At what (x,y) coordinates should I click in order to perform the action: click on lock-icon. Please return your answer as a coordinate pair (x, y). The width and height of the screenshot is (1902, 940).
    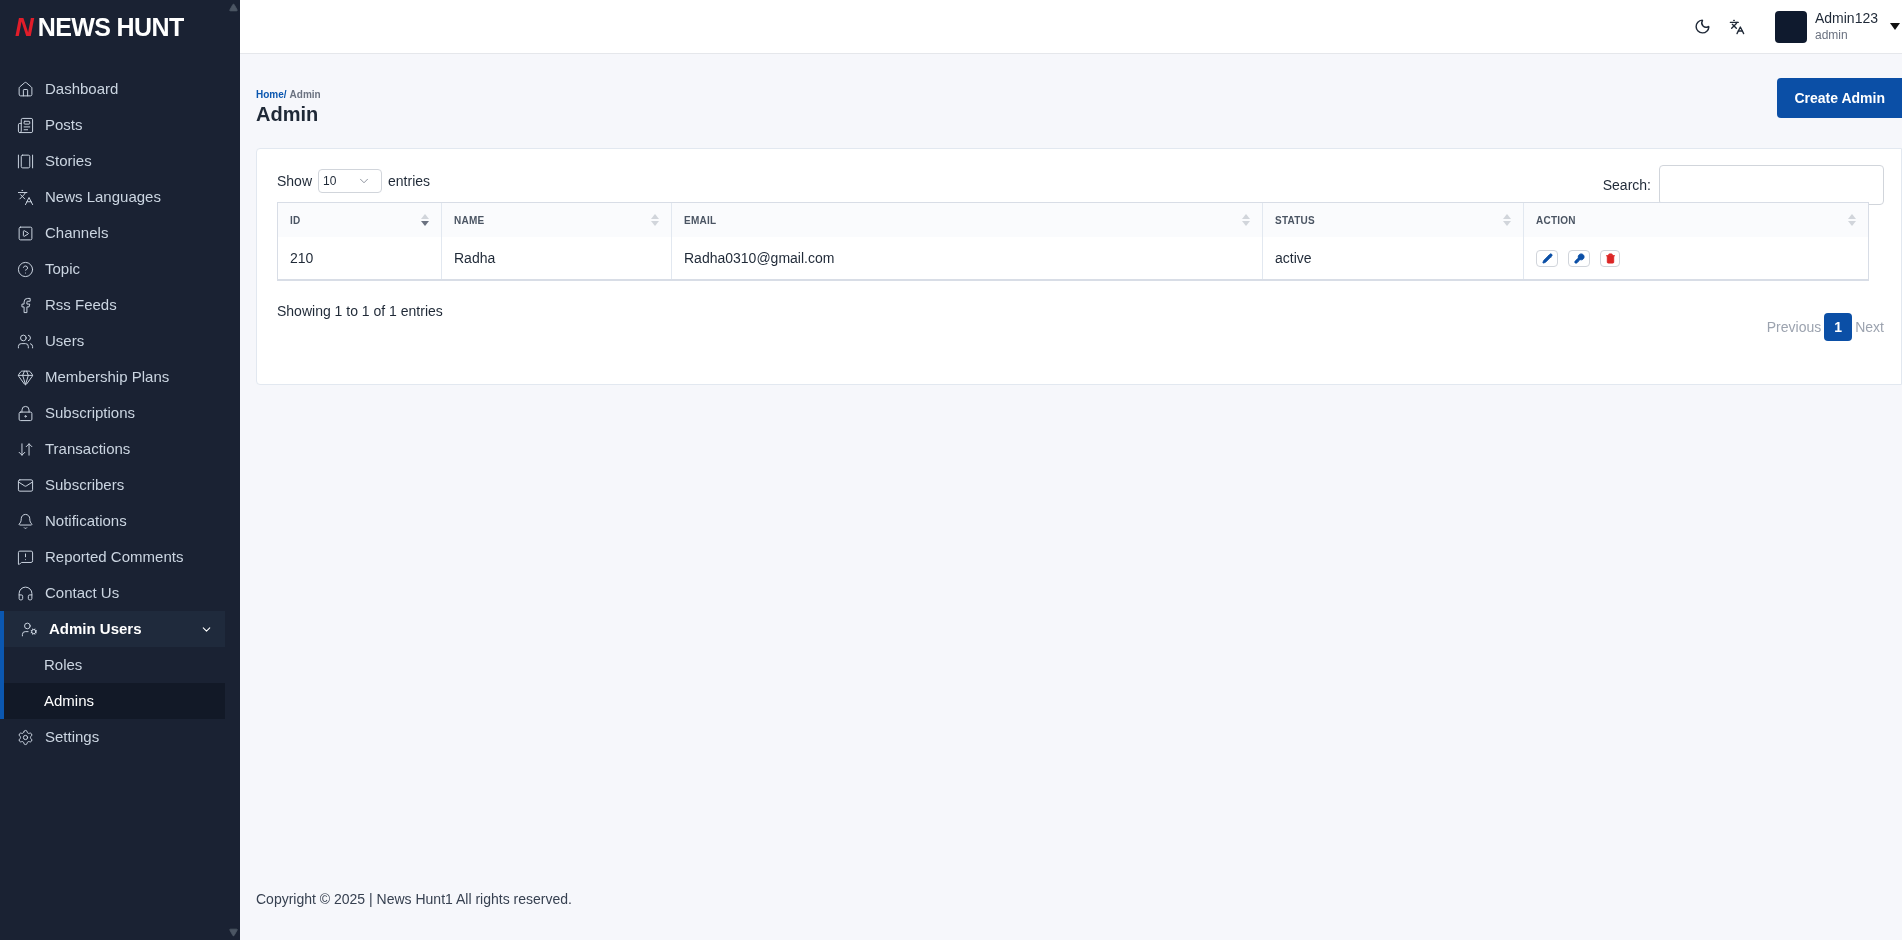
    Looking at the image, I should click on (25, 413).